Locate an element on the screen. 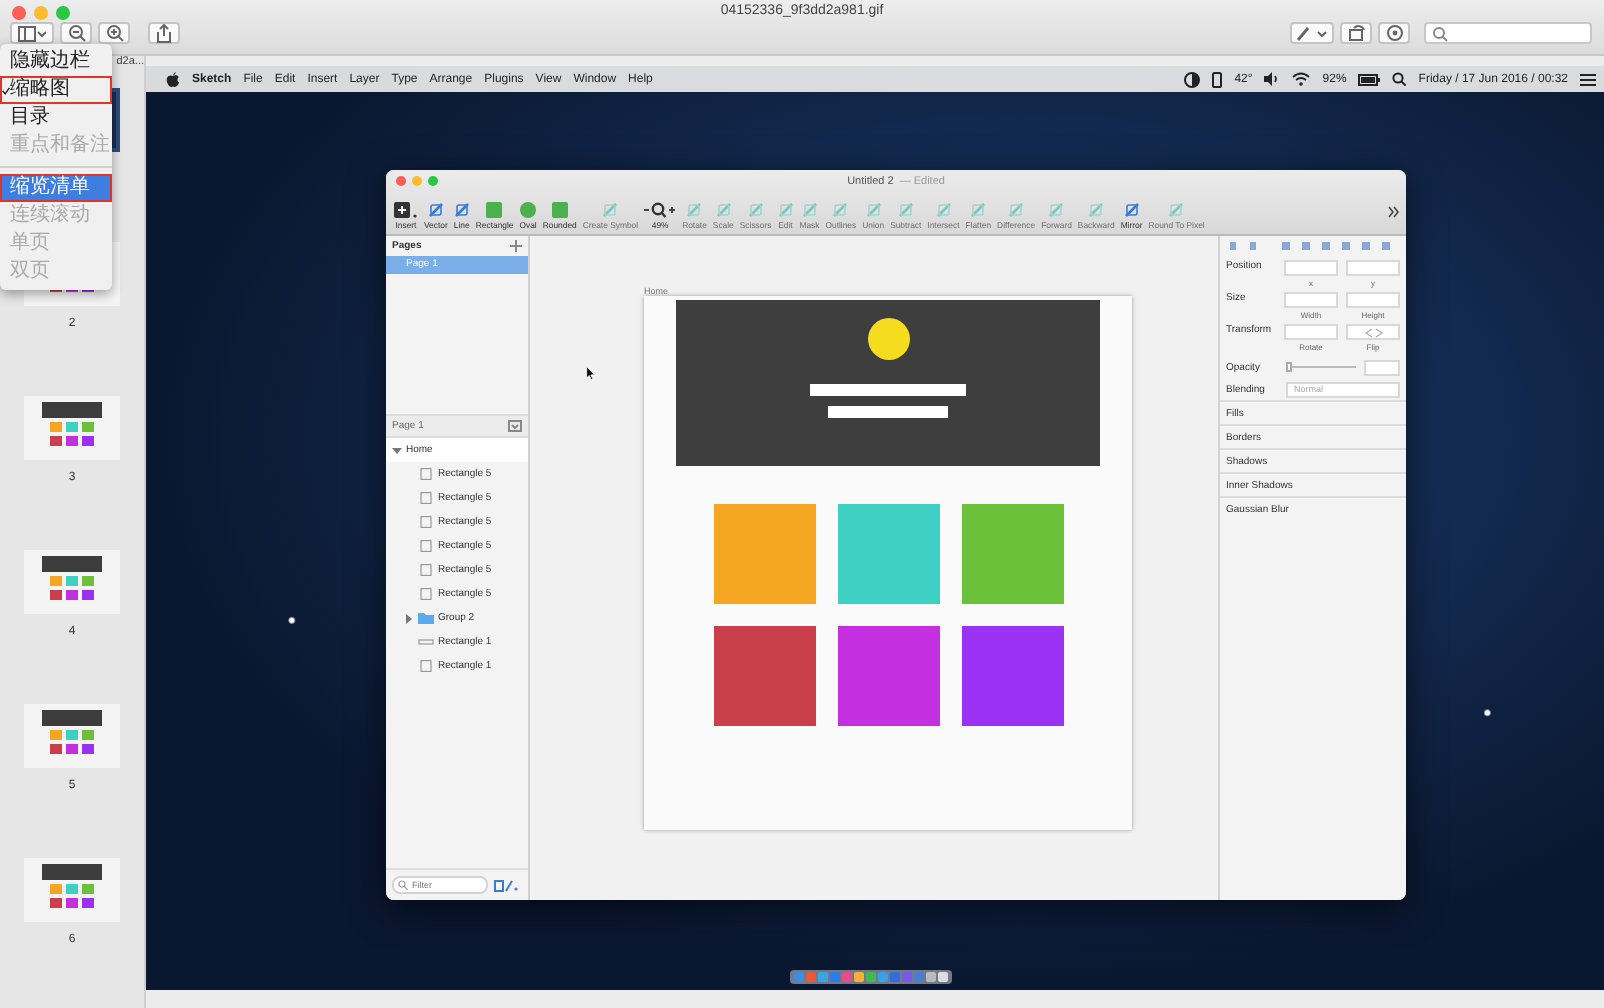  pointer-cursor-icon is located at coordinates (591, 373).